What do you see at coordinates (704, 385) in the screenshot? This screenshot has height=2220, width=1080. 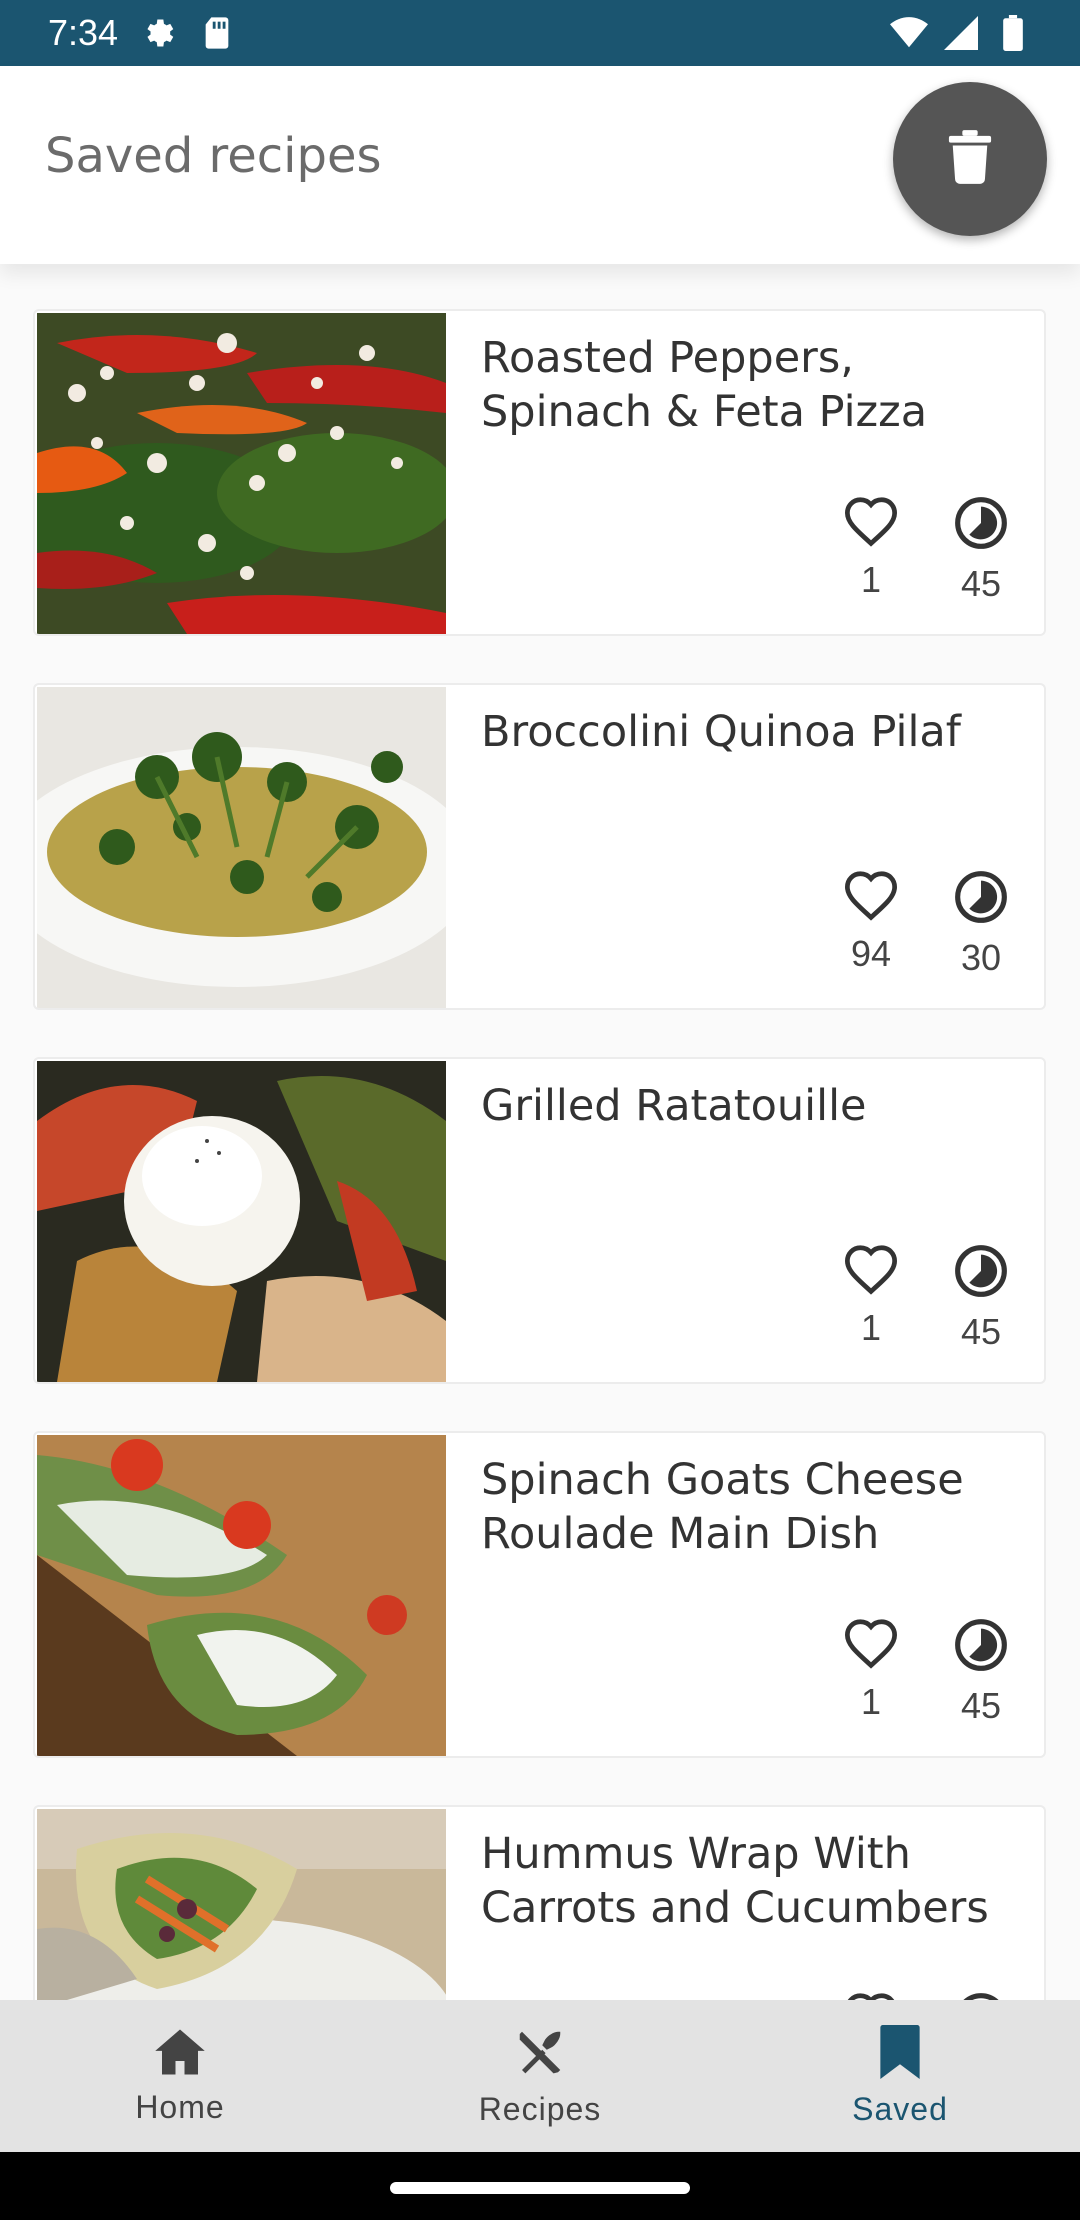 I see `recipe-title: Roasted Peppers, Spinach & Feta Pizza` at bounding box center [704, 385].